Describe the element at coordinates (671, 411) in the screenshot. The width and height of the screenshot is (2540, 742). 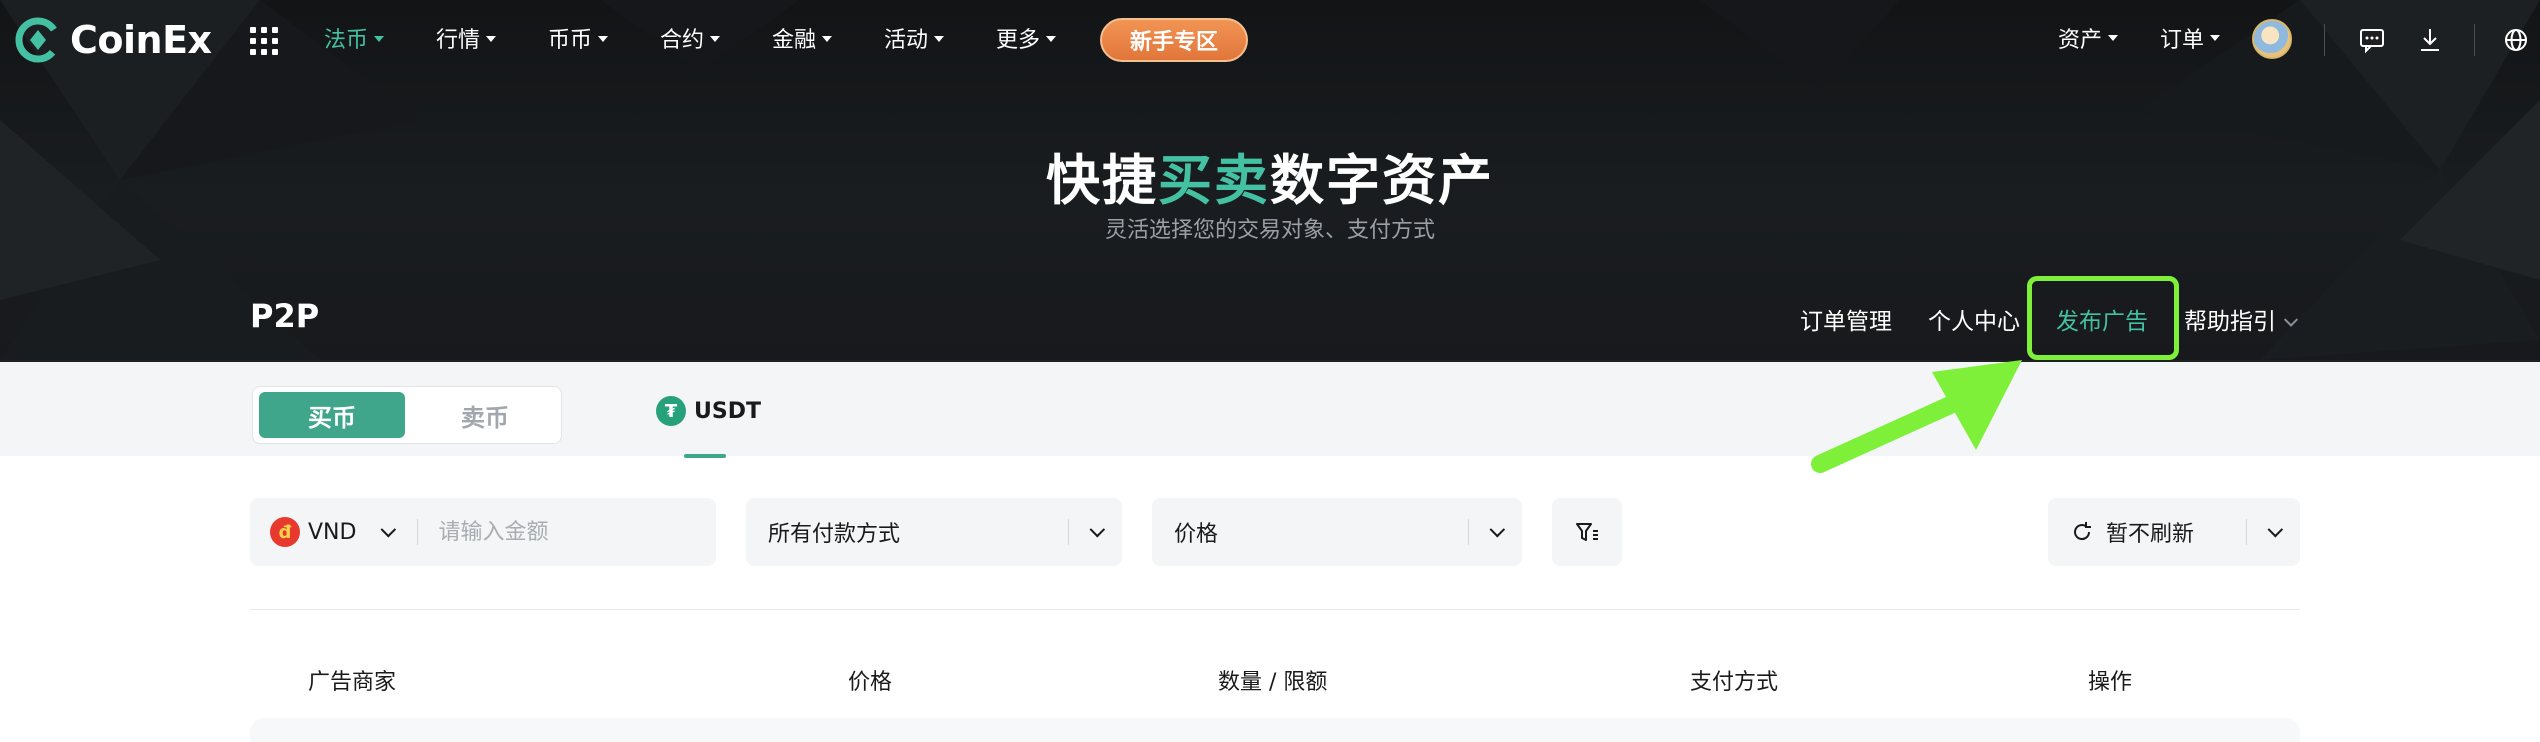
I see `tether-icon: ₮` at that location.